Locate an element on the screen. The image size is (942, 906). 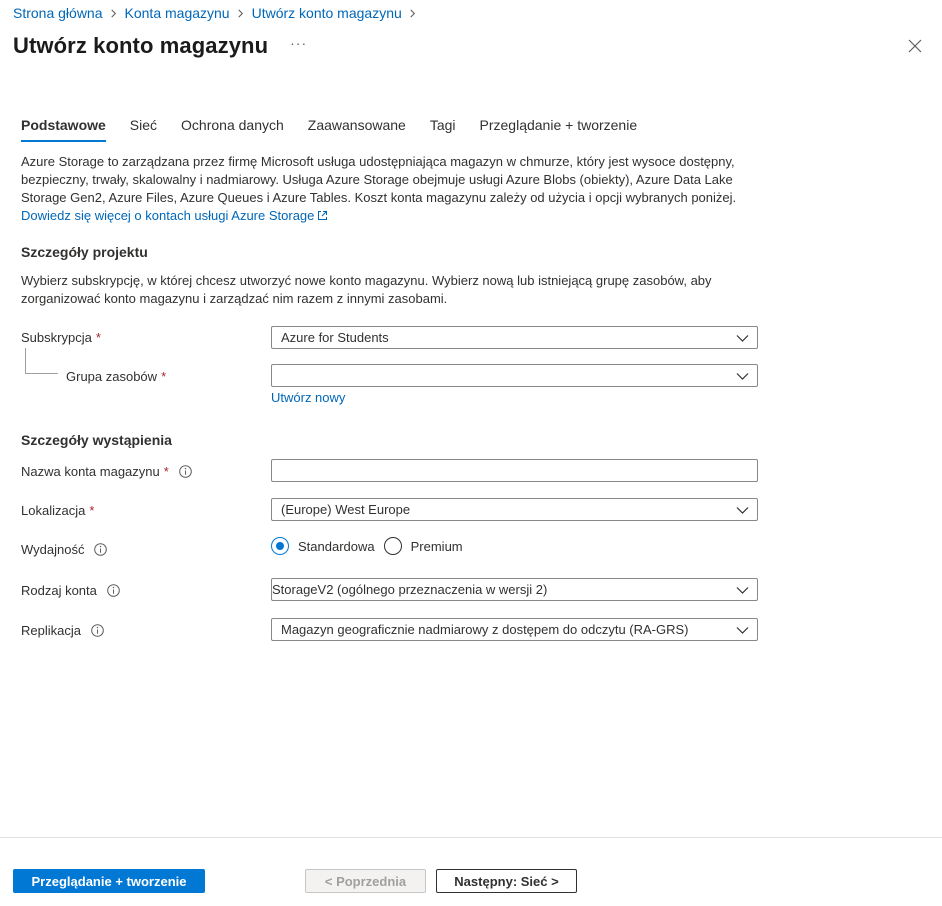
previous-button: < Poprzednia is located at coordinates (365, 881).